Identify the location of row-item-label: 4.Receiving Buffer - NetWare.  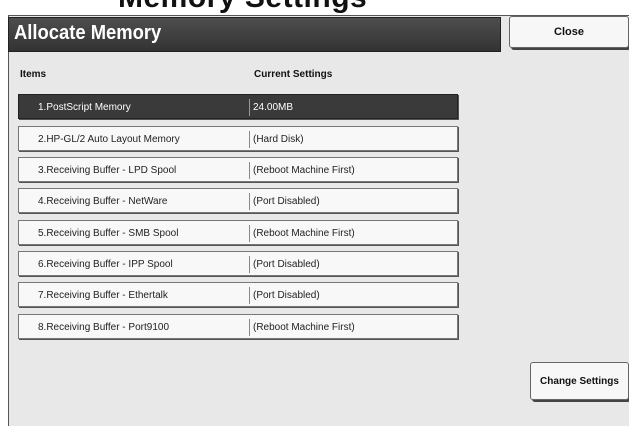
(103, 201).